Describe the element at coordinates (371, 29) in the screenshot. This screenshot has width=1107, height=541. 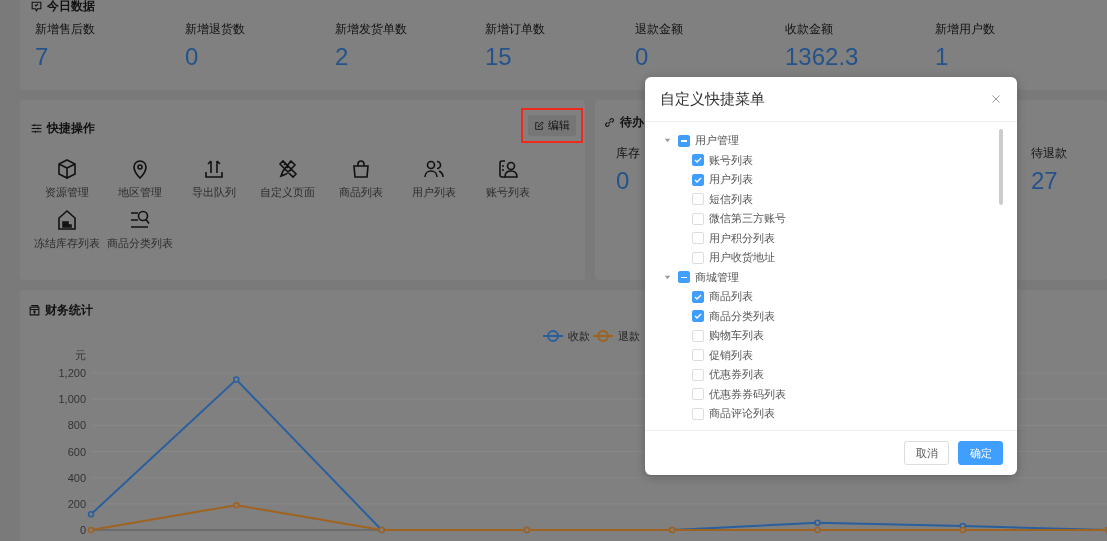
I see `stat-label: 新增发货单数` at that location.